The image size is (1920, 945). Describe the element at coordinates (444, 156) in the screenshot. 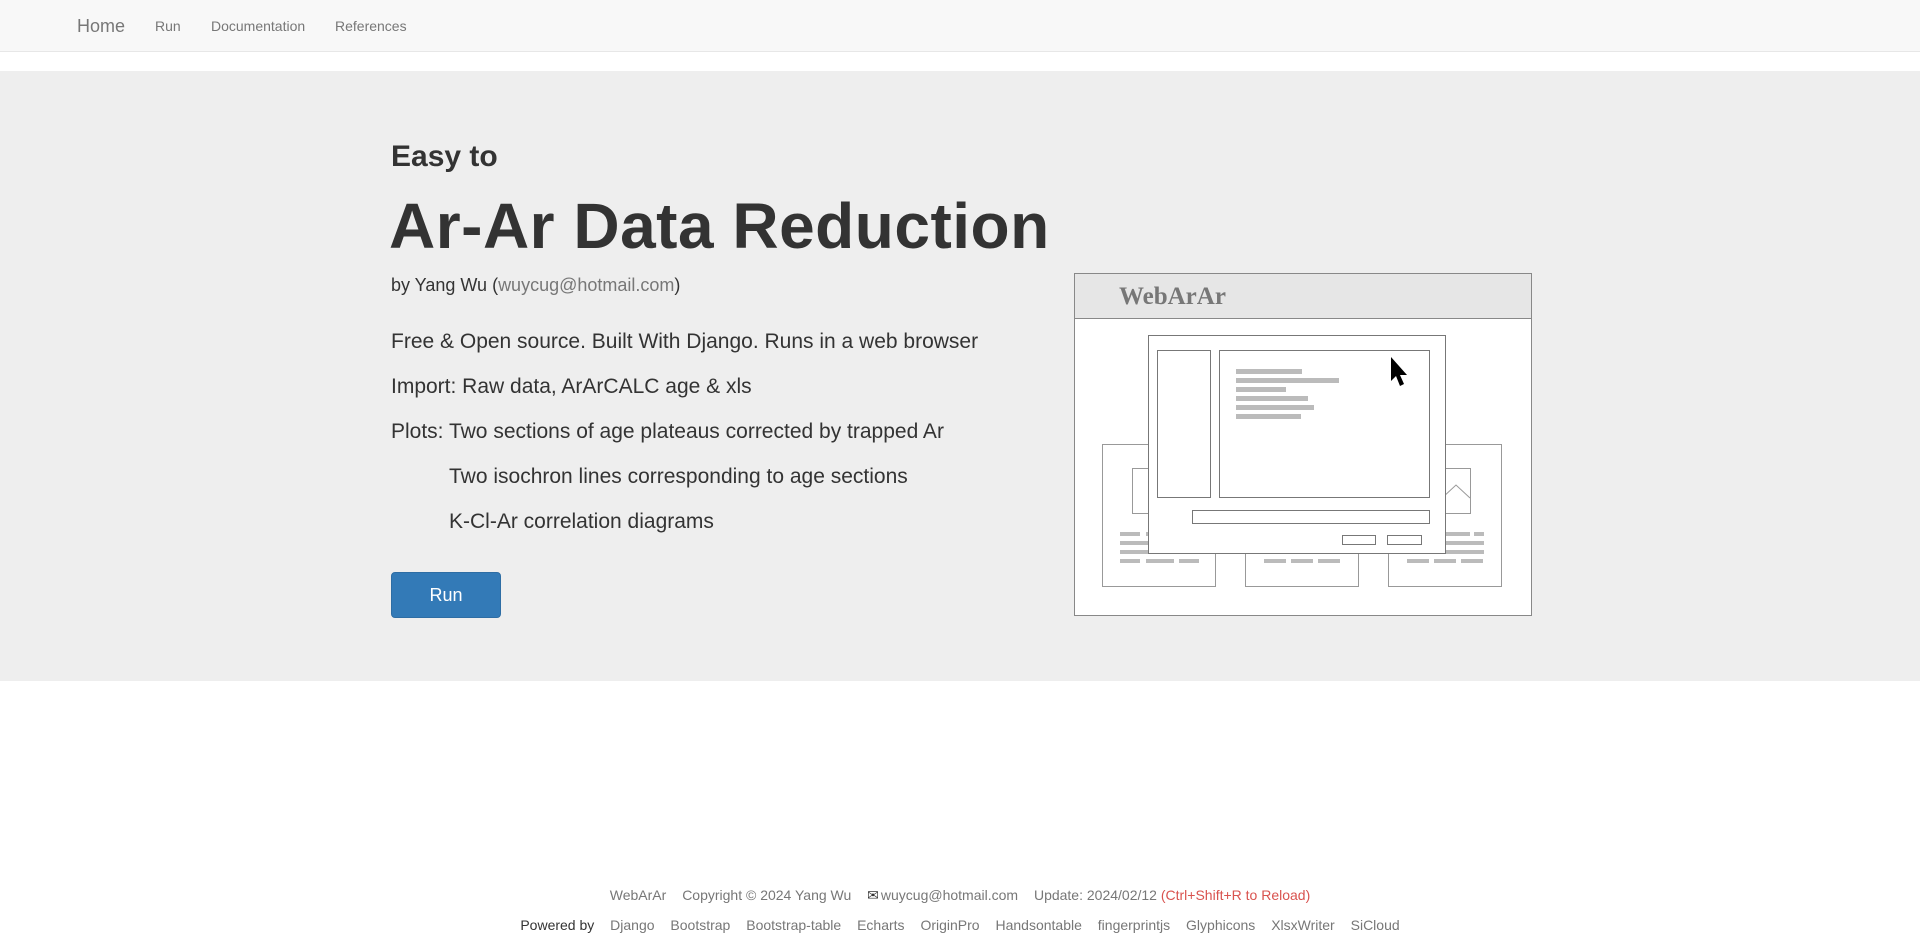

I see `hero-subtitle: Easy to` at that location.